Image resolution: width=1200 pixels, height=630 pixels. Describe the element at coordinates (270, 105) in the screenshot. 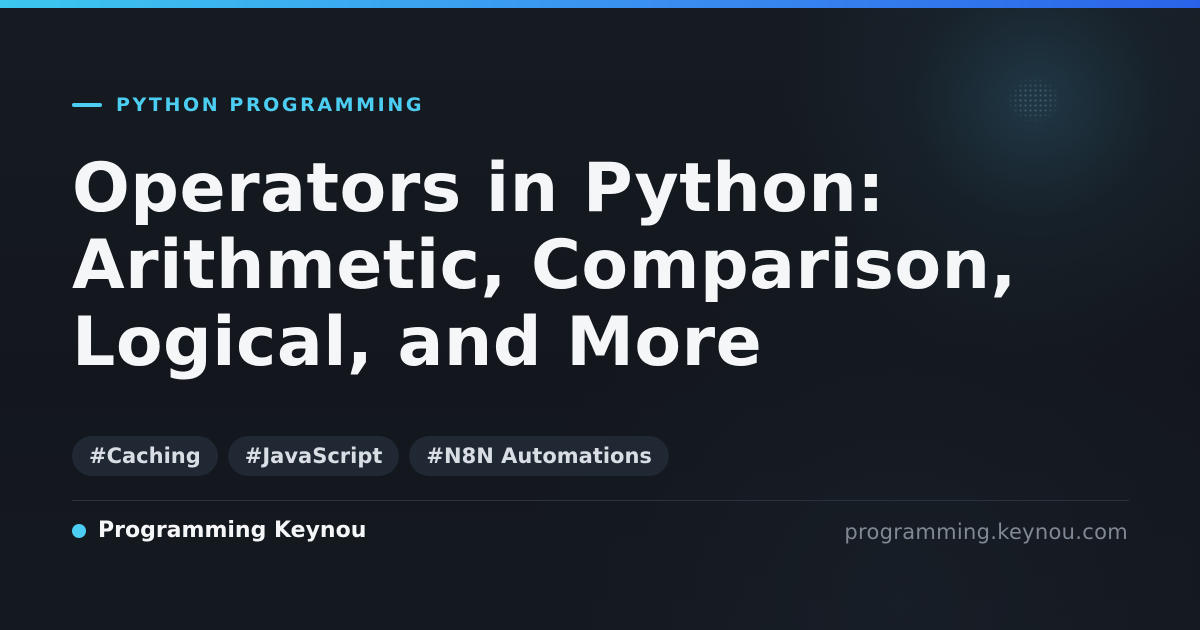

I see `category-label: PYTHON PROGRAMMING` at that location.